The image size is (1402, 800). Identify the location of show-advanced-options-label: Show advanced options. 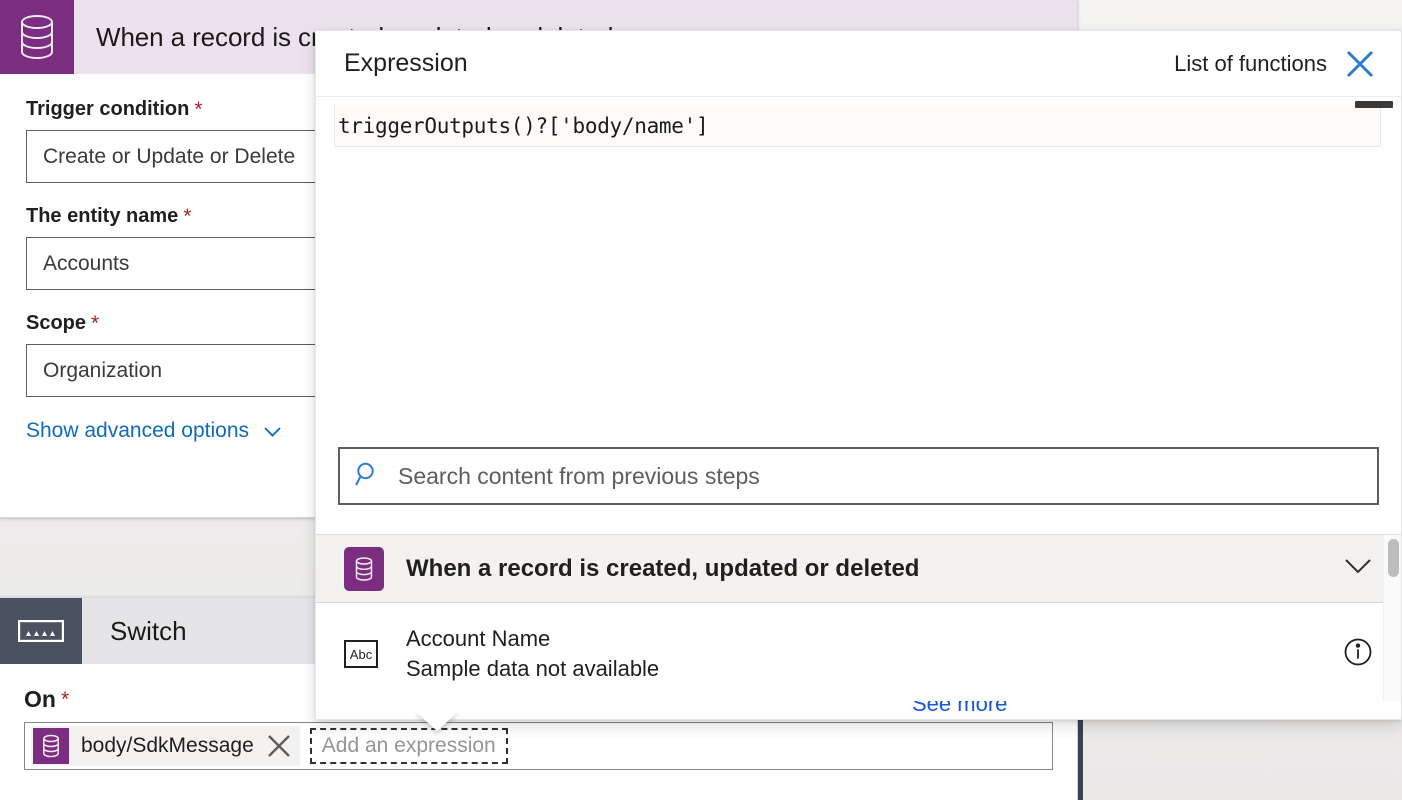
(137, 430).